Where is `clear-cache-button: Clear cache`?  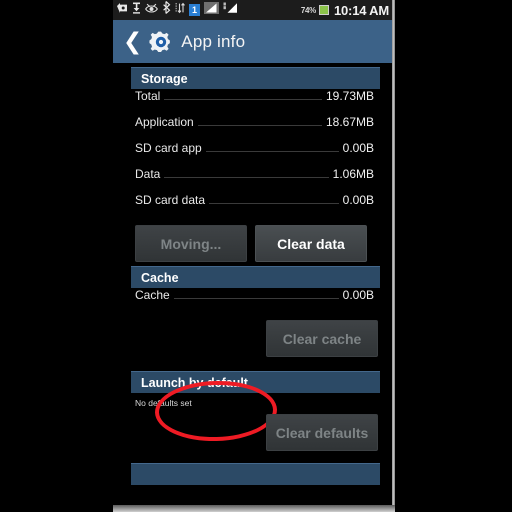
clear-cache-button: Clear cache is located at coordinates (322, 338).